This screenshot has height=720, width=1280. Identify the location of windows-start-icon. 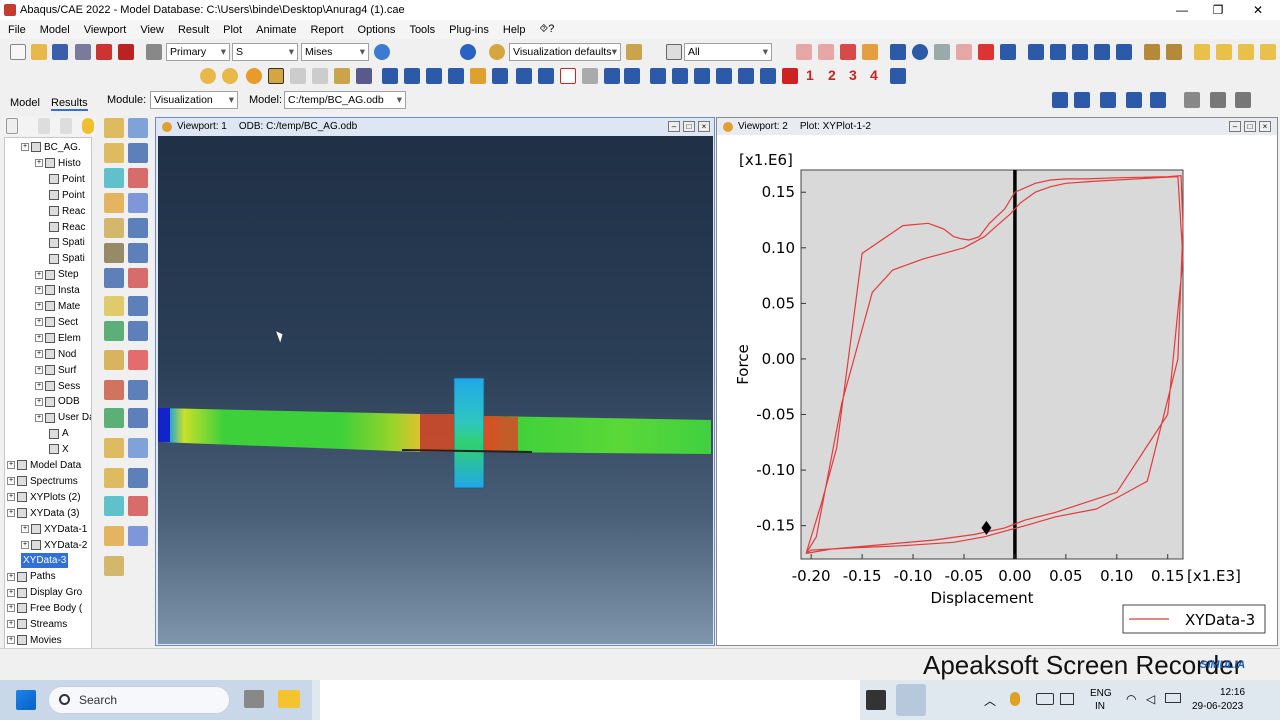
(26, 700).